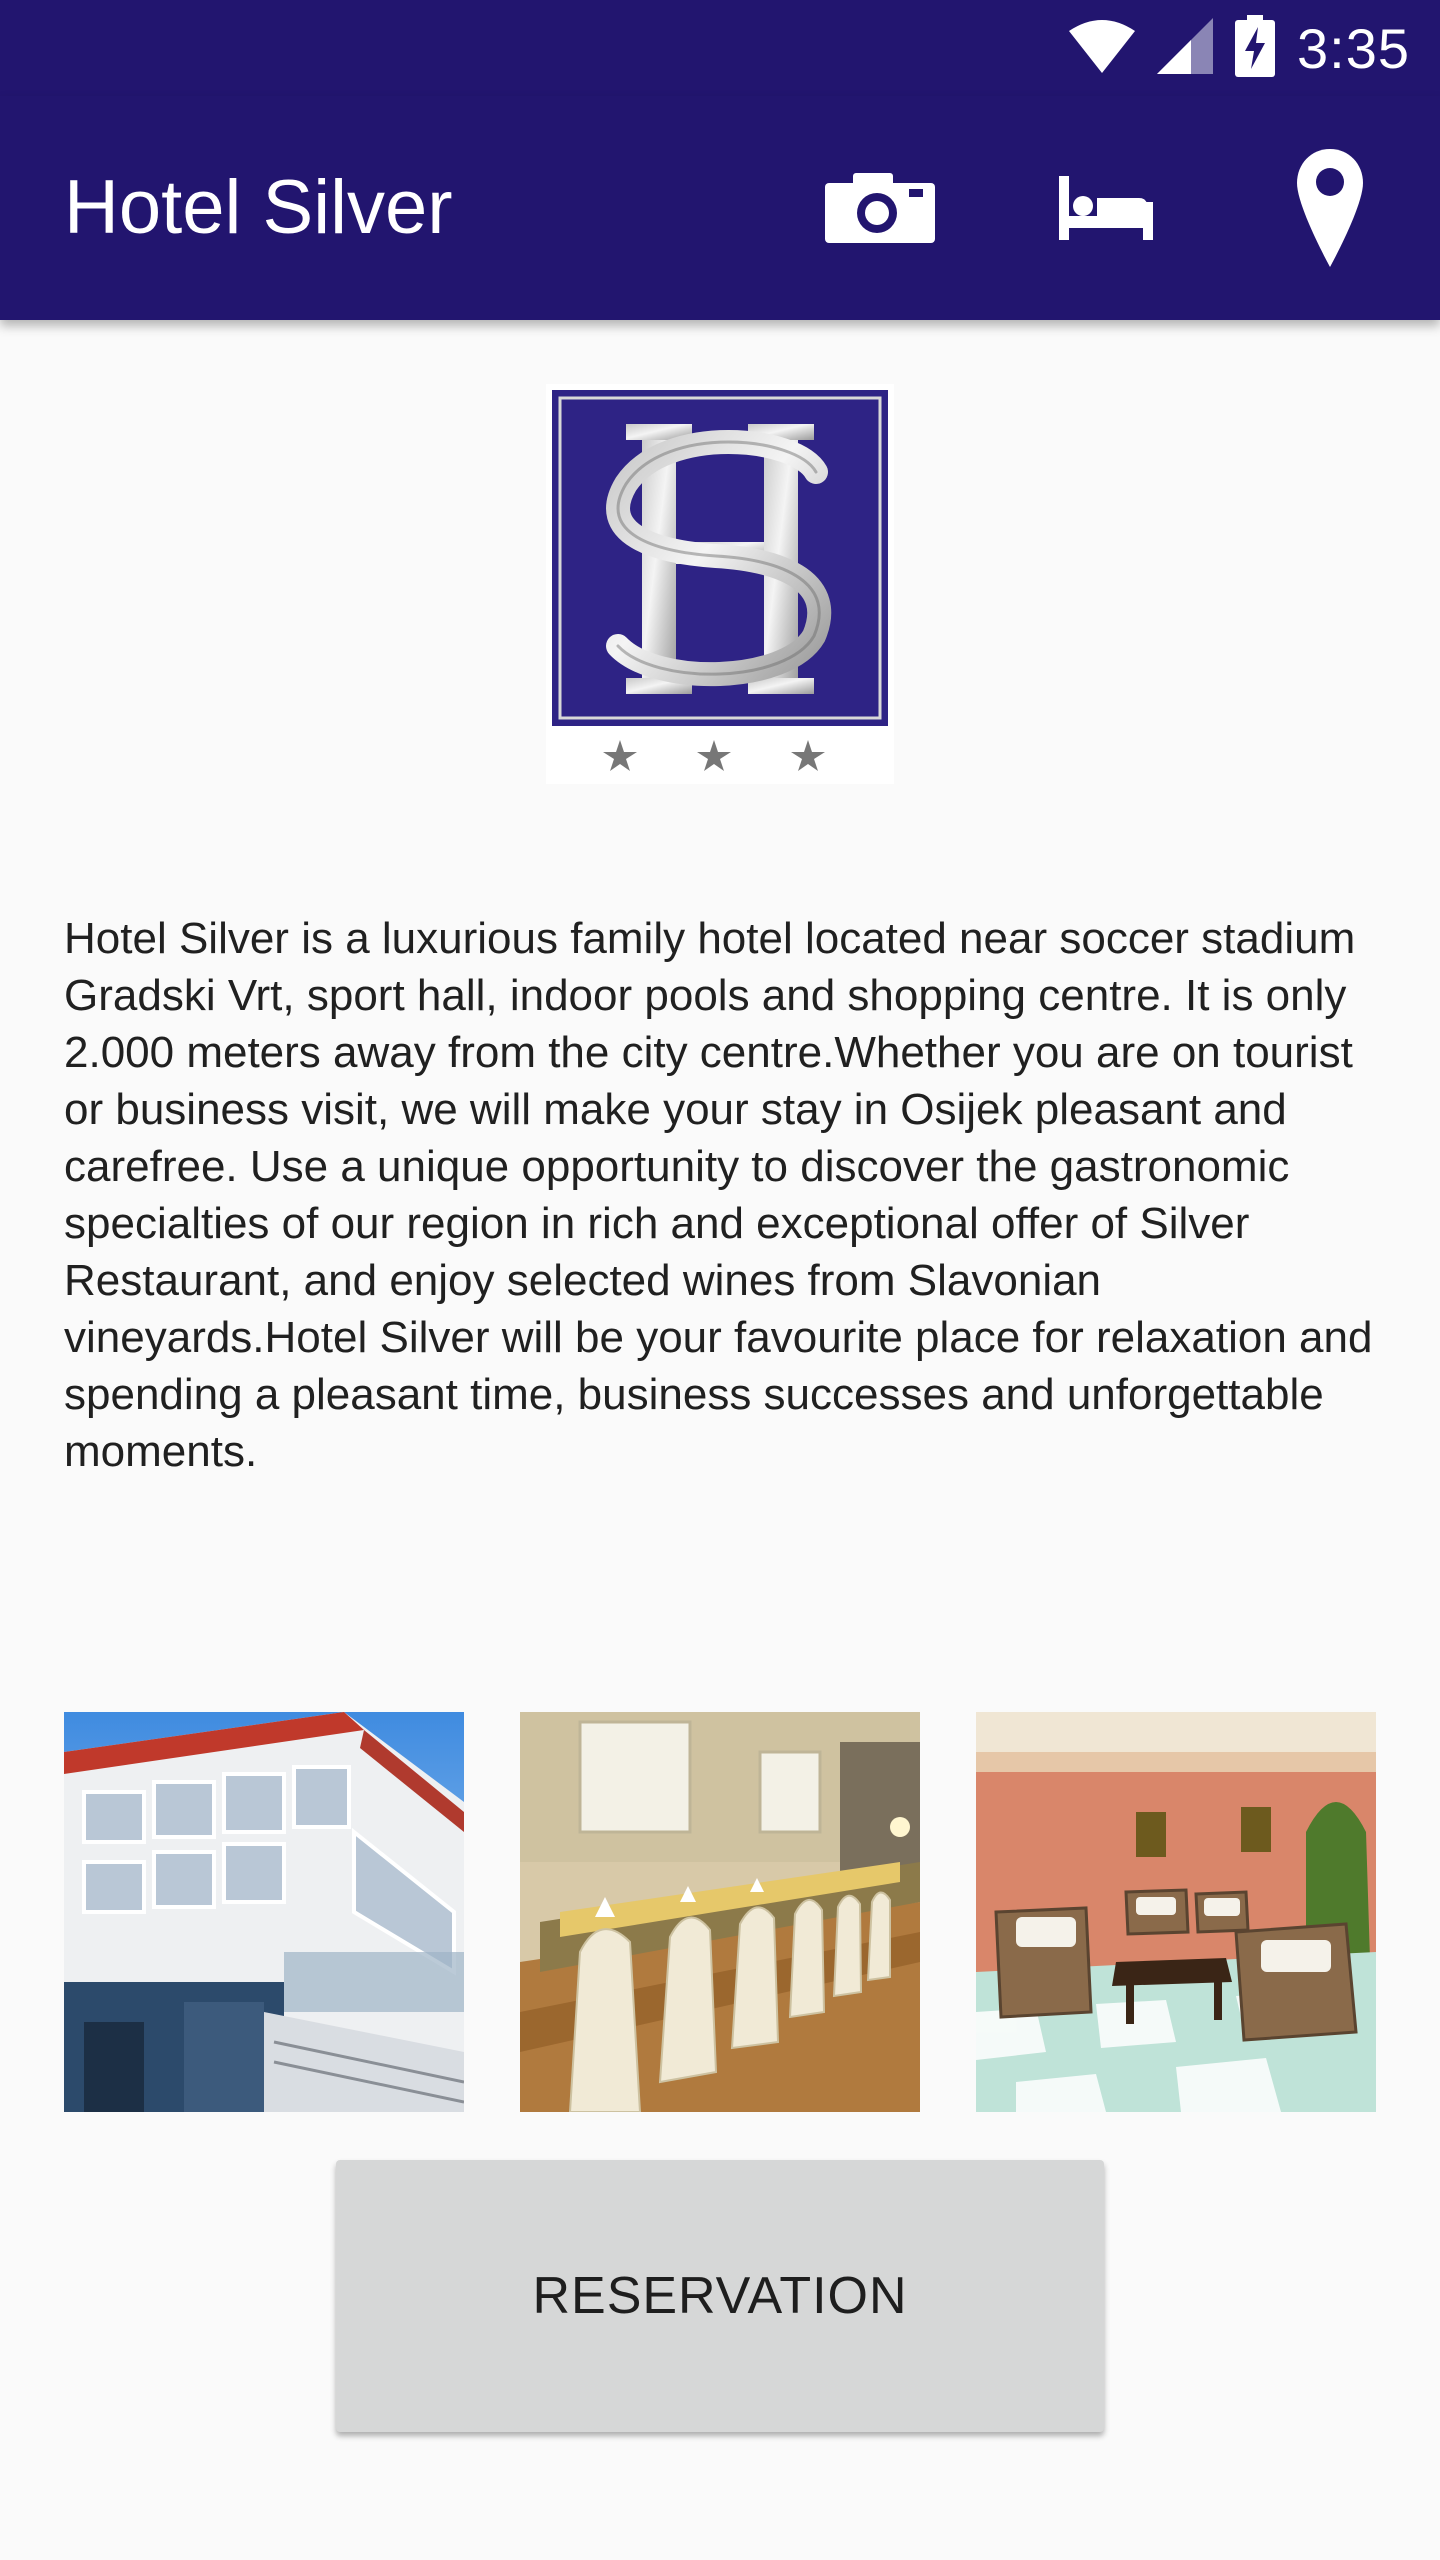 The width and height of the screenshot is (1440, 2560). What do you see at coordinates (1102, 48) in the screenshot?
I see `wifi-icon` at bounding box center [1102, 48].